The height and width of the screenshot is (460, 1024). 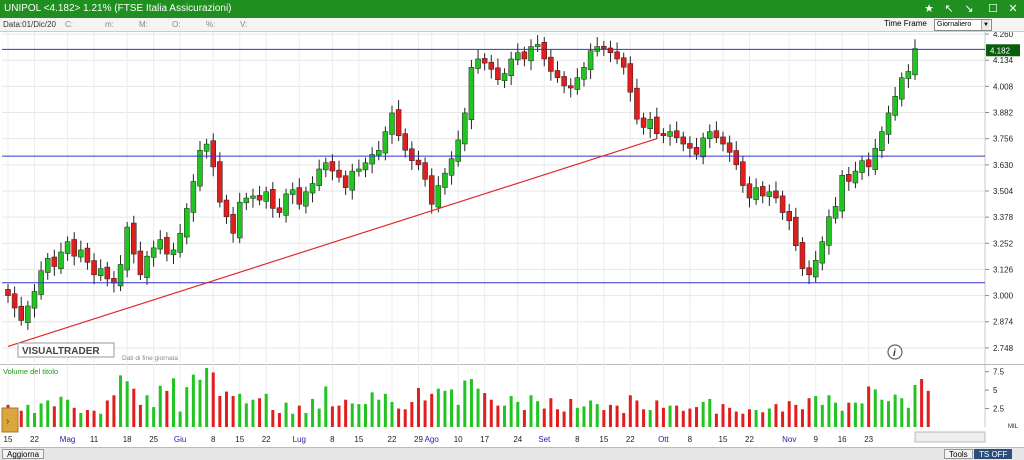 I want to click on volume-tick-label: 2.5, so click(x=999, y=409).